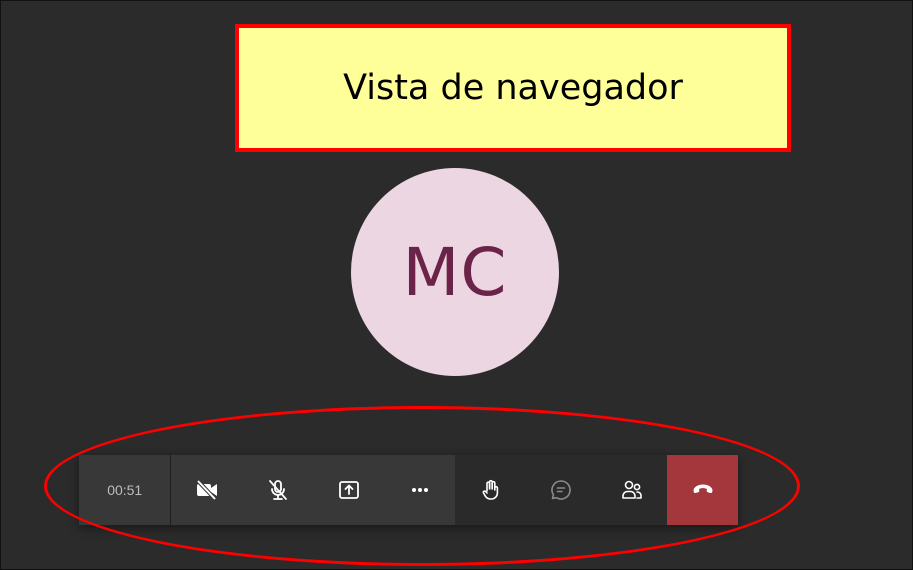 The image size is (913, 570). I want to click on call-timer: 00:51, so click(125, 490).